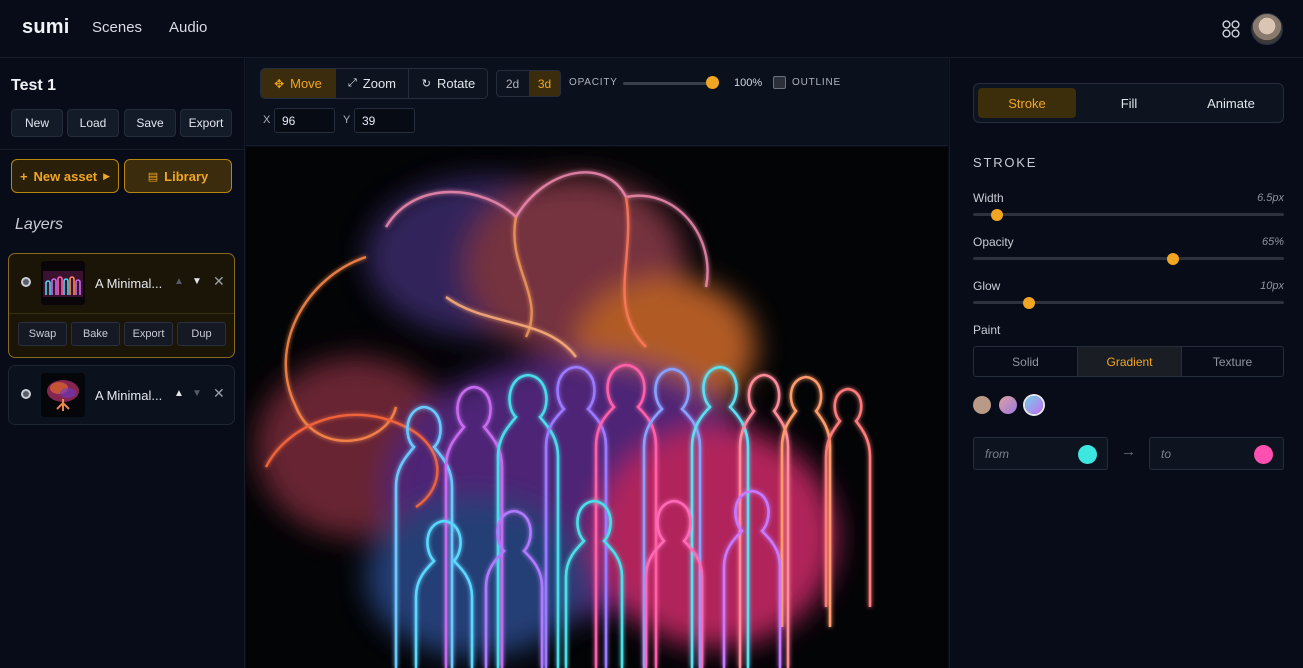 The image size is (1303, 668). I want to click on apps-grid-icon, so click(1231, 29).